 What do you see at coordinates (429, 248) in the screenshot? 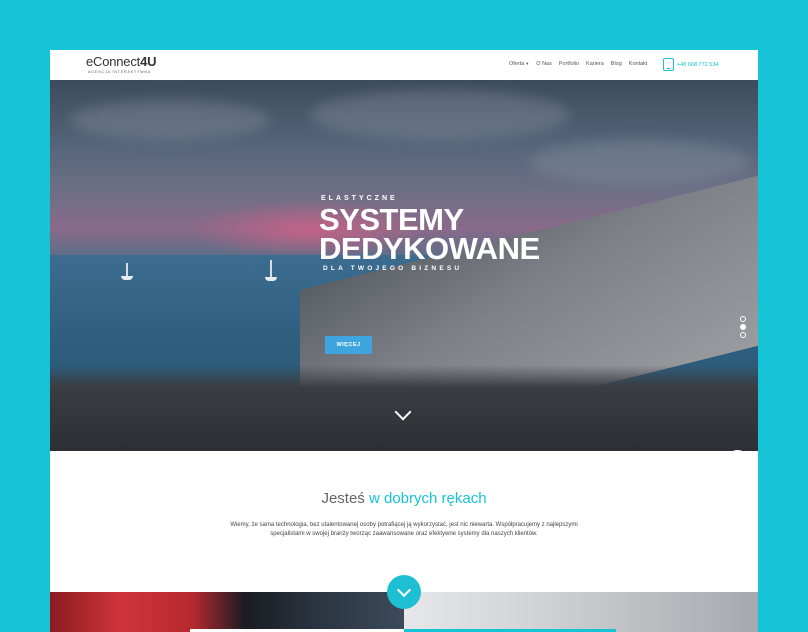
I see `hero-headline-line2: DEDYKOWANE` at bounding box center [429, 248].